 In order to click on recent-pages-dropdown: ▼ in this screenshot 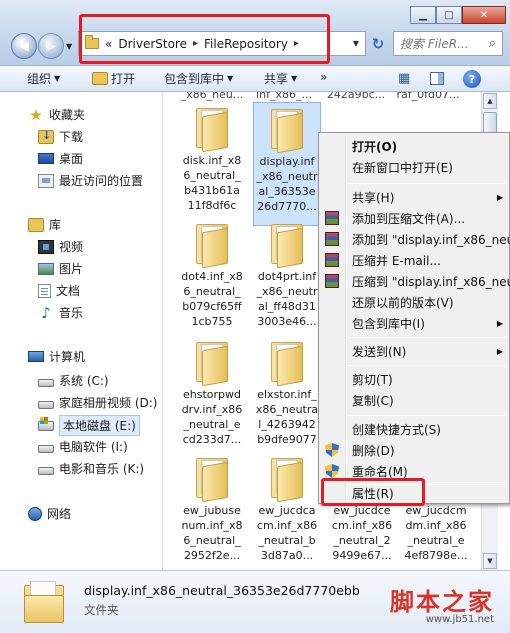, I will do `click(69, 46)`.